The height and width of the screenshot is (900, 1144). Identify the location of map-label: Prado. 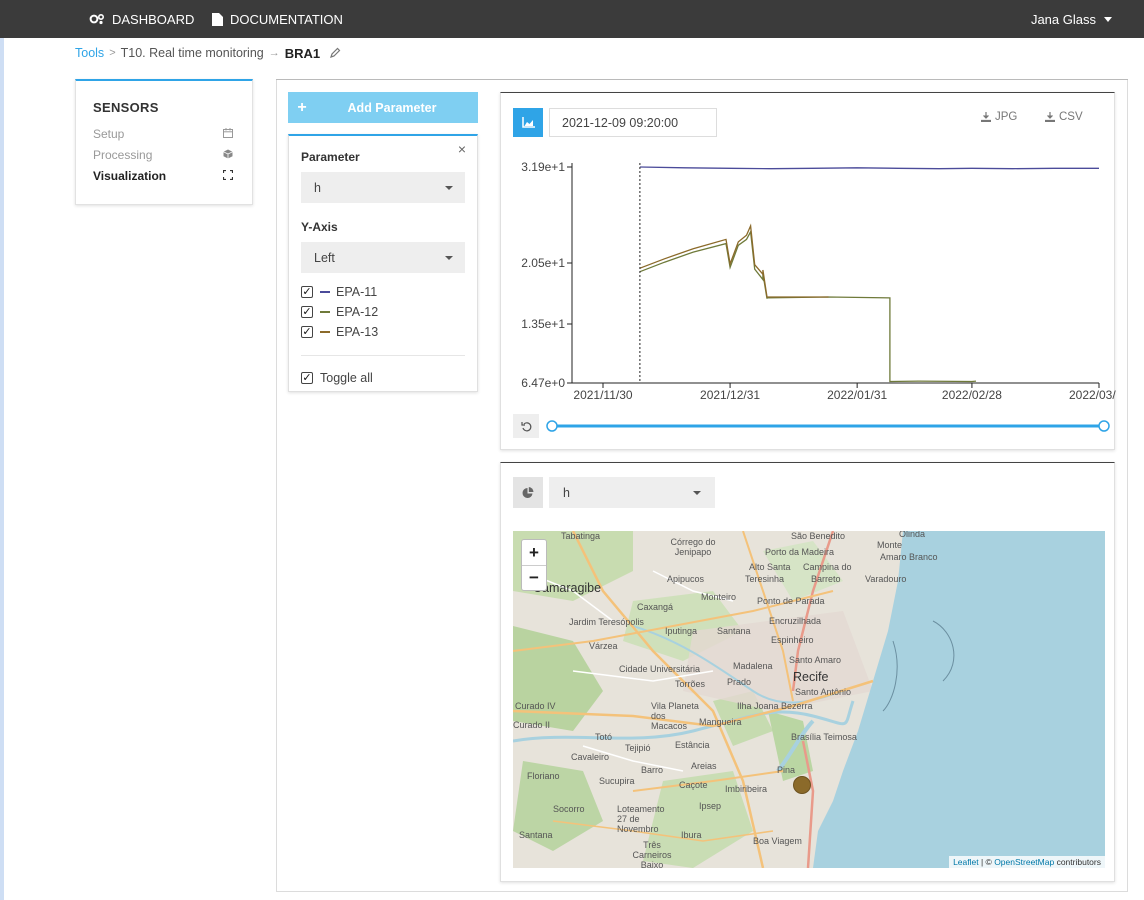
(739, 682).